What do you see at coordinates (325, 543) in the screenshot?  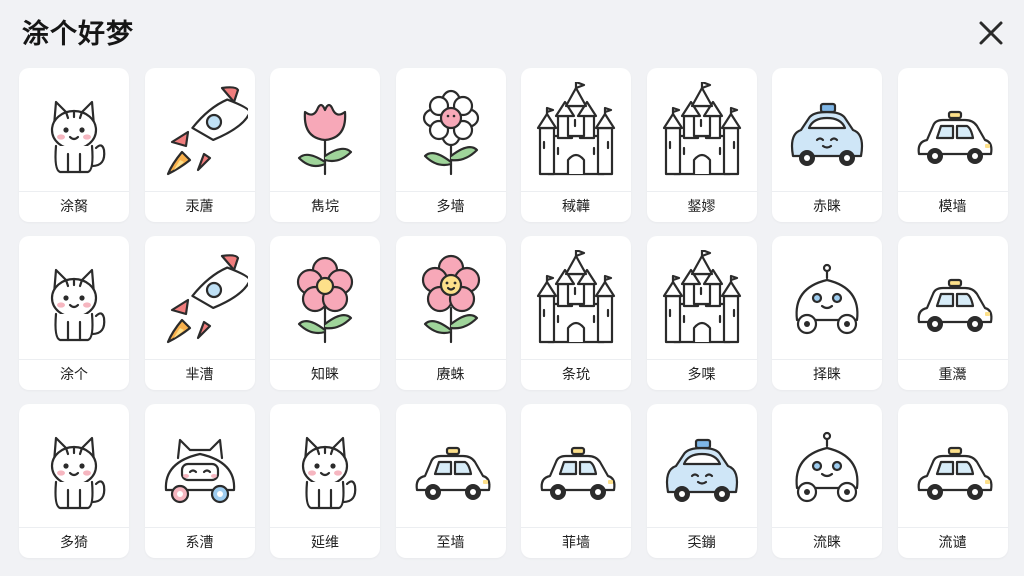 I see `card-label: 延维` at bounding box center [325, 543].